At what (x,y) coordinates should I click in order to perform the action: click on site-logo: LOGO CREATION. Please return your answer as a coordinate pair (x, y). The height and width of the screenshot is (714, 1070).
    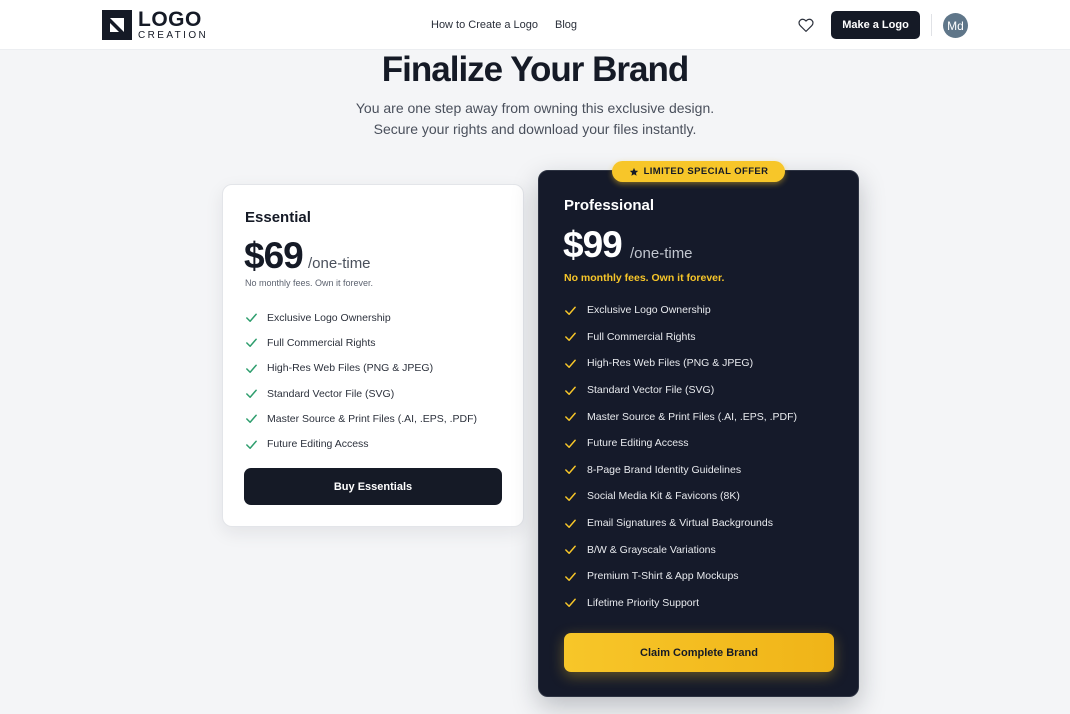
    Looking at the image, I should click on (155, 25).